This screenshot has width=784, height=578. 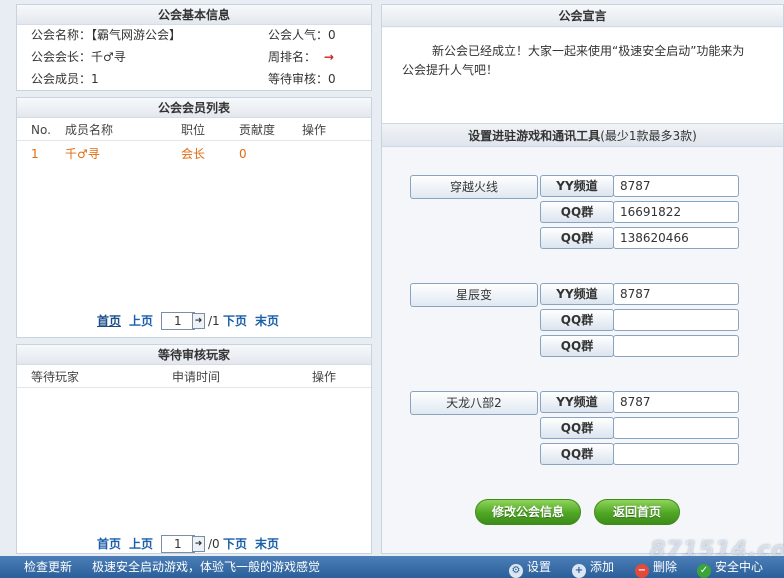 What do you see at coordinates (637, 512) in the screenshot?
I see `back-home-button: 返回首页` at bounding box center [637, 512].